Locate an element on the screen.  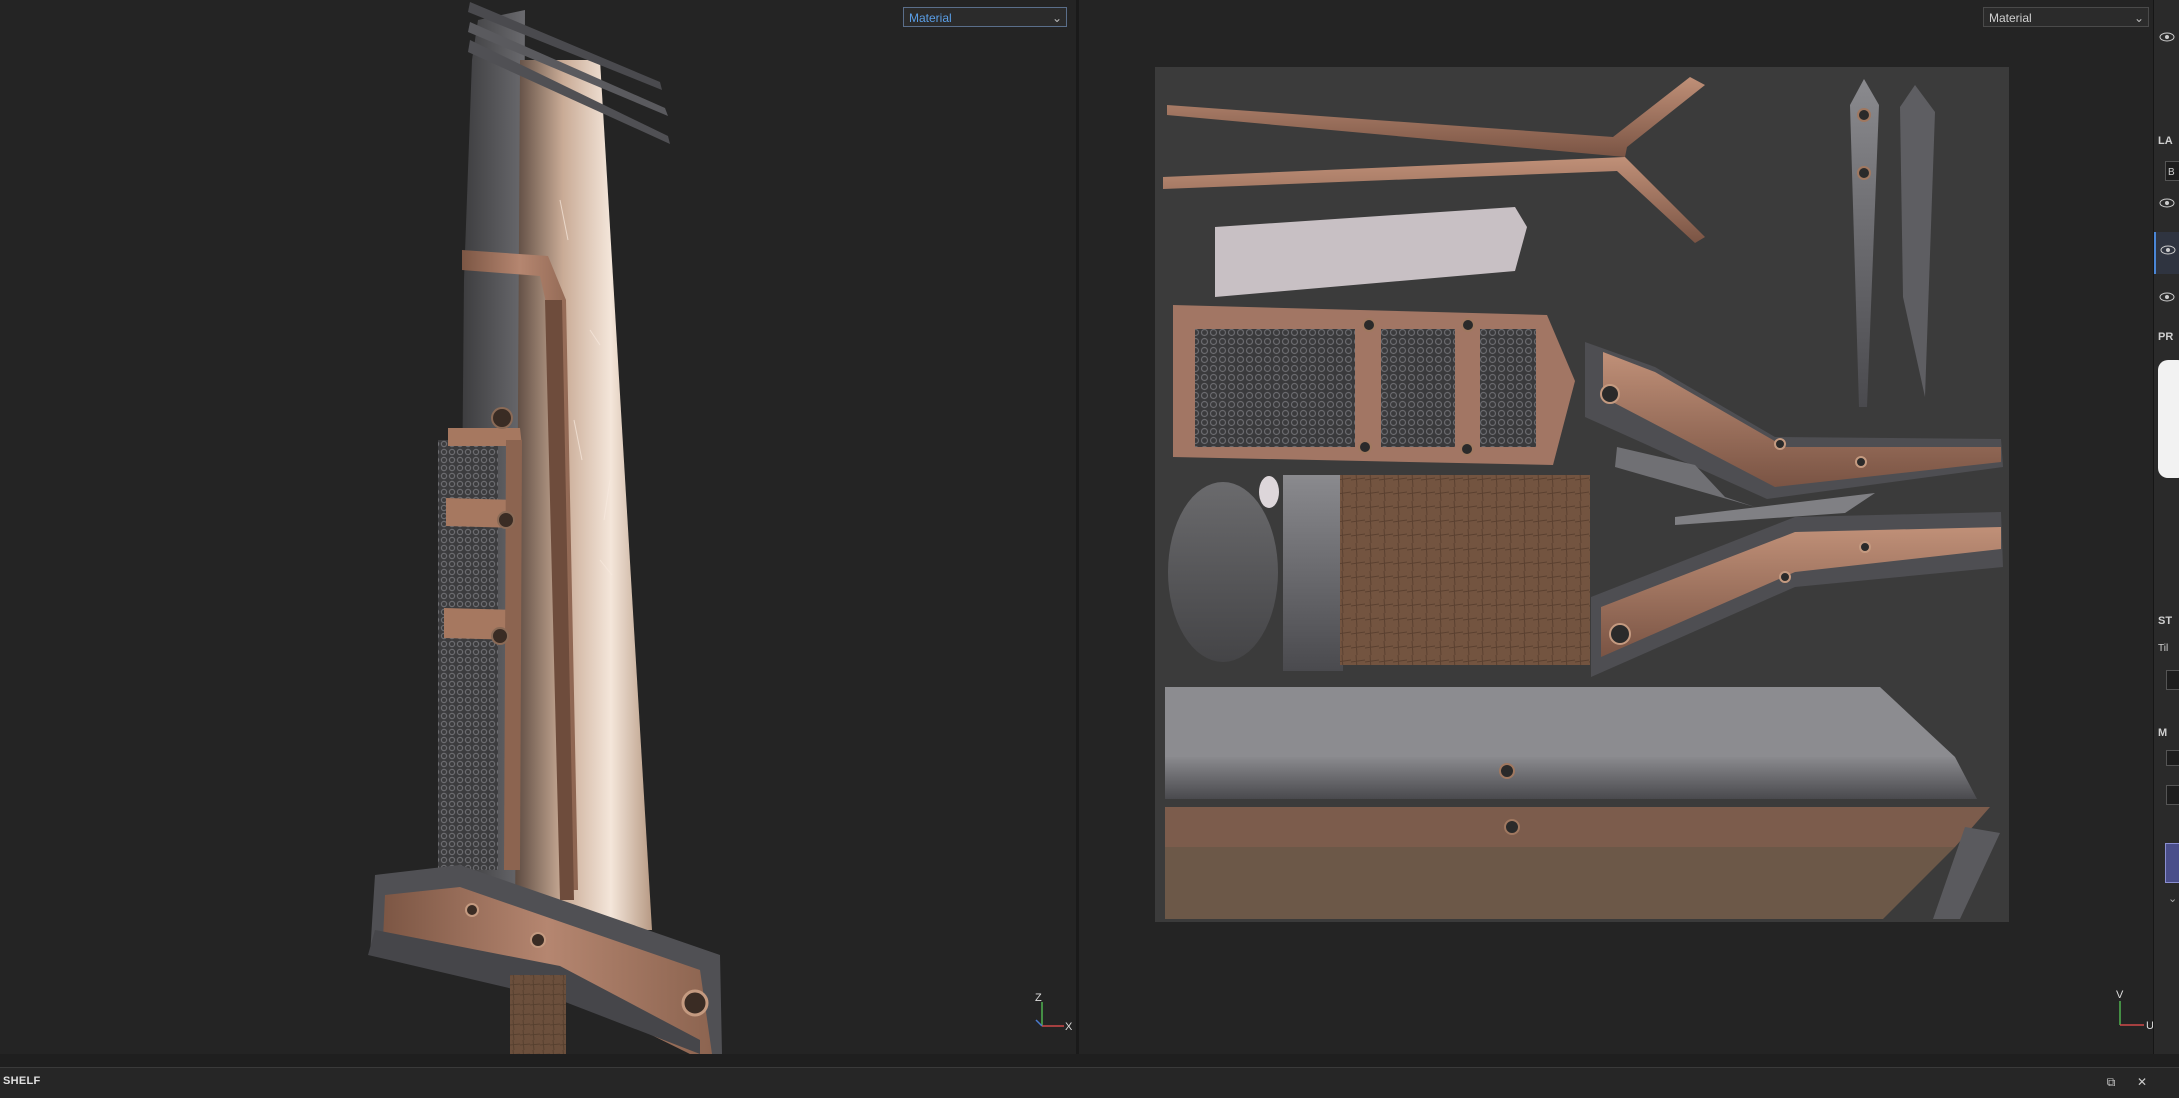
axis-right-label: X is located at coordinates (1069, 1027).